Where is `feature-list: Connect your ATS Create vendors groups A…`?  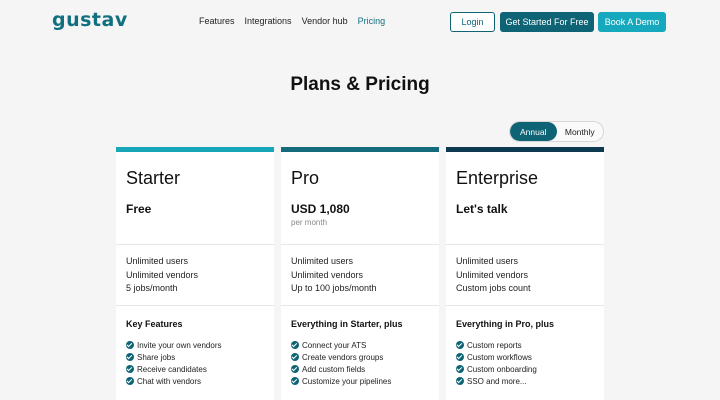
feature-list: Connect your ATS Create vendors groups A… is located at coordinates (341, 363).